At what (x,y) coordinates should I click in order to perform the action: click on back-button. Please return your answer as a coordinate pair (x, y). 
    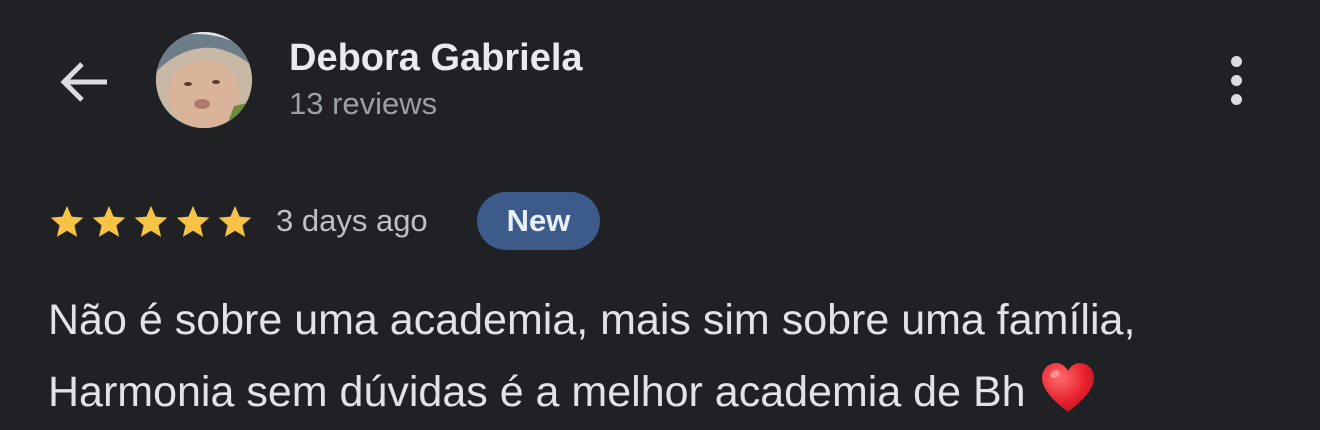
    Looking at the image, I should click on (84, 82).